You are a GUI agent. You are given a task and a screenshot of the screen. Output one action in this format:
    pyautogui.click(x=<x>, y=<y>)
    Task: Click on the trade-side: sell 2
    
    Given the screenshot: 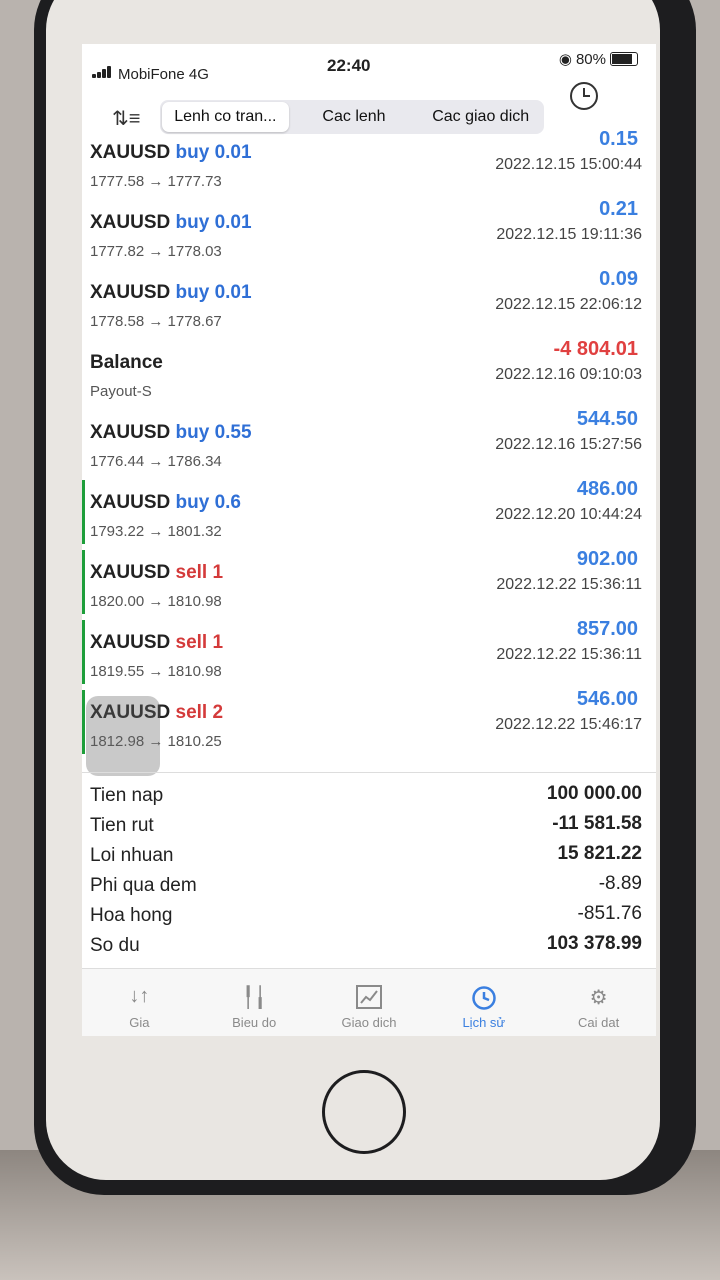 What is the action you would take?
    pyautogui.click(x=199, y=712)
    